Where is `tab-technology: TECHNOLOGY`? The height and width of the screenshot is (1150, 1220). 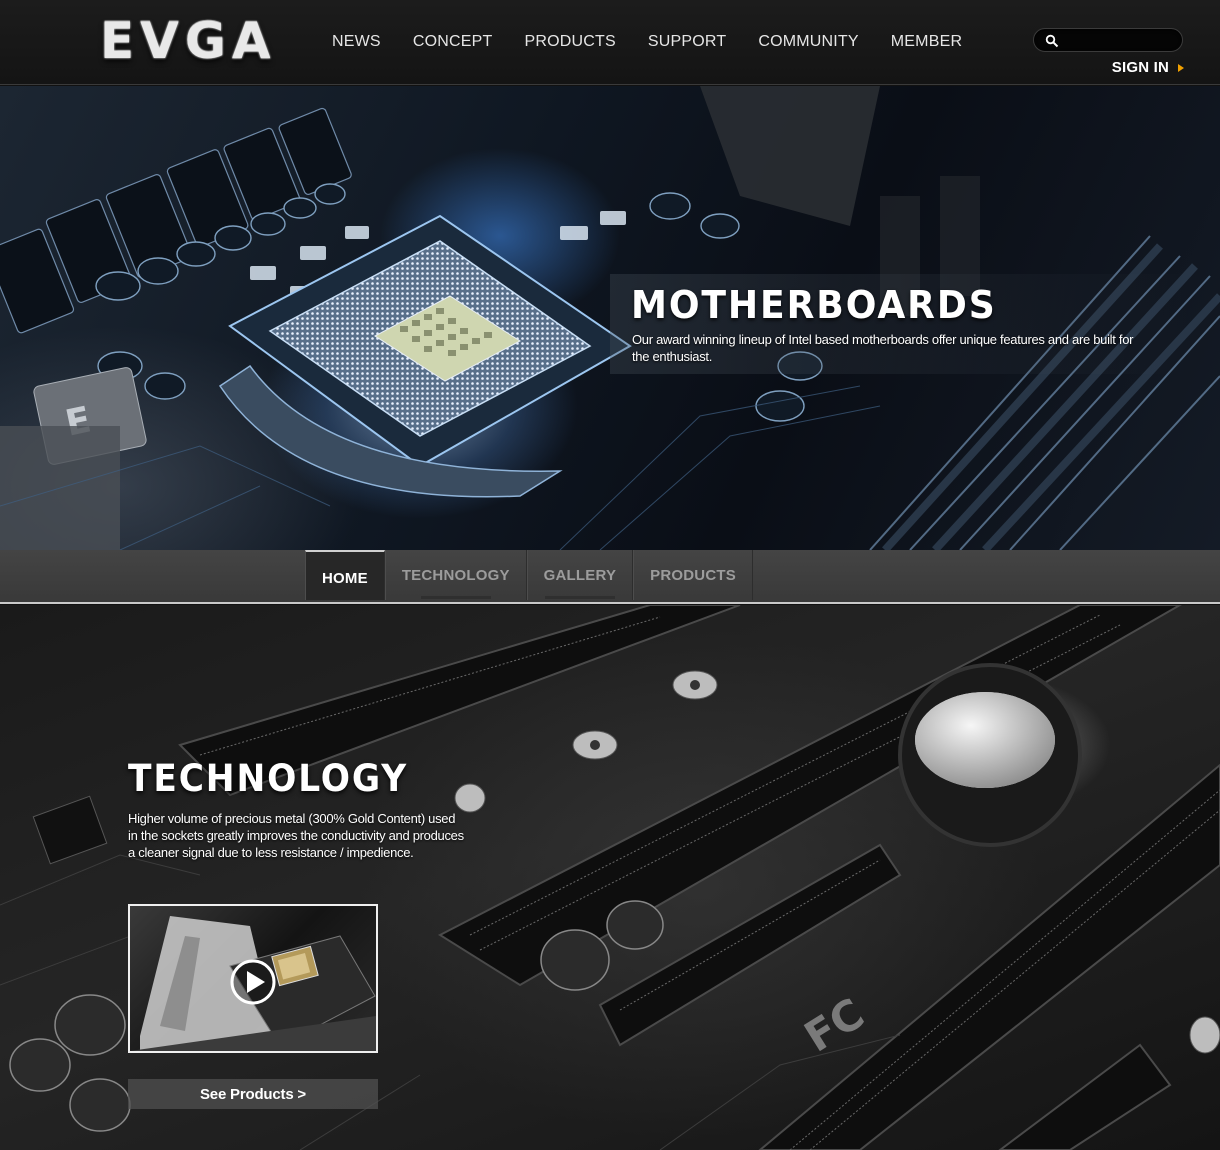
tab-technology: TECHNOLOGY is located at coordinates (455, 575).